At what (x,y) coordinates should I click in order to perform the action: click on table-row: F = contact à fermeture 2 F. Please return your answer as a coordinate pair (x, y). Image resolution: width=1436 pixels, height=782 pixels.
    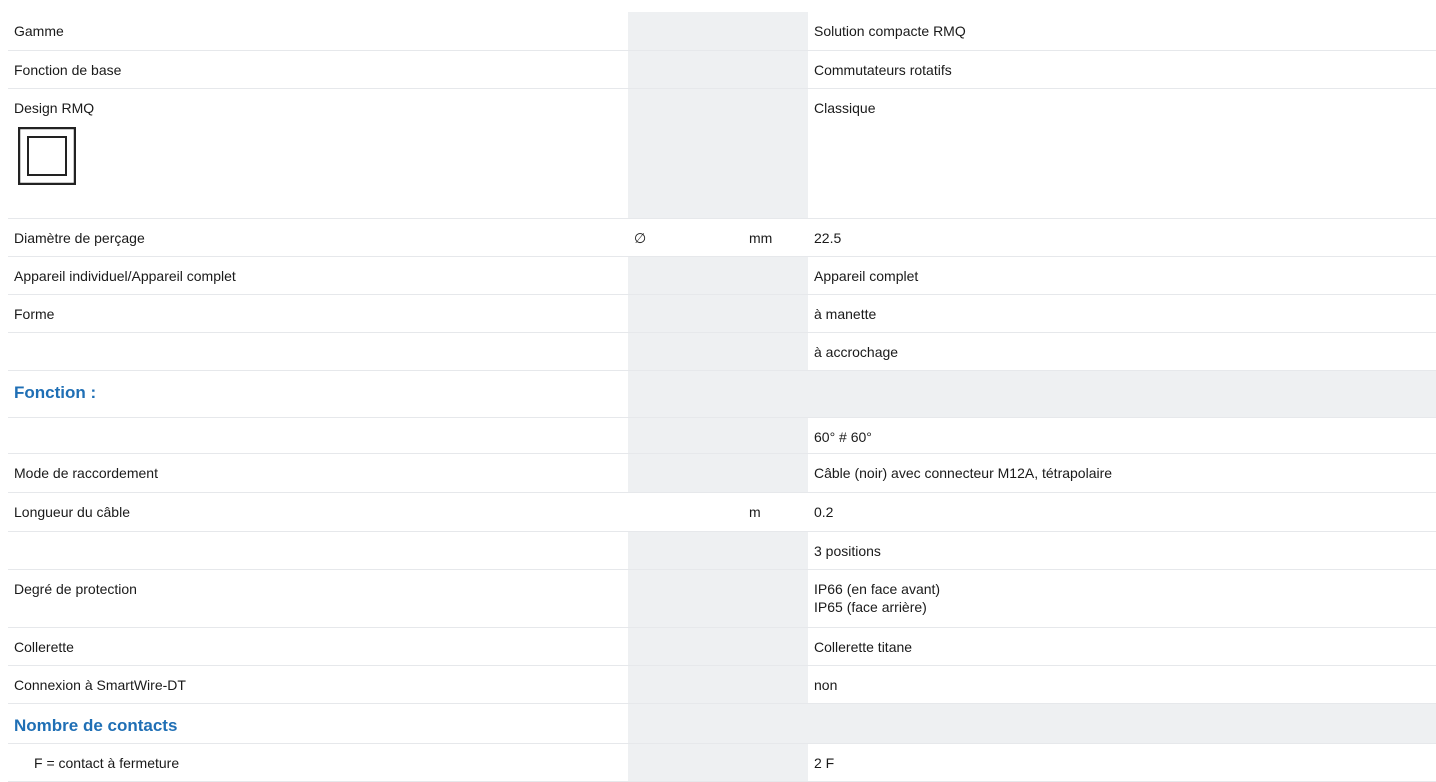
    Looking at the image, I should click on (722, 762).